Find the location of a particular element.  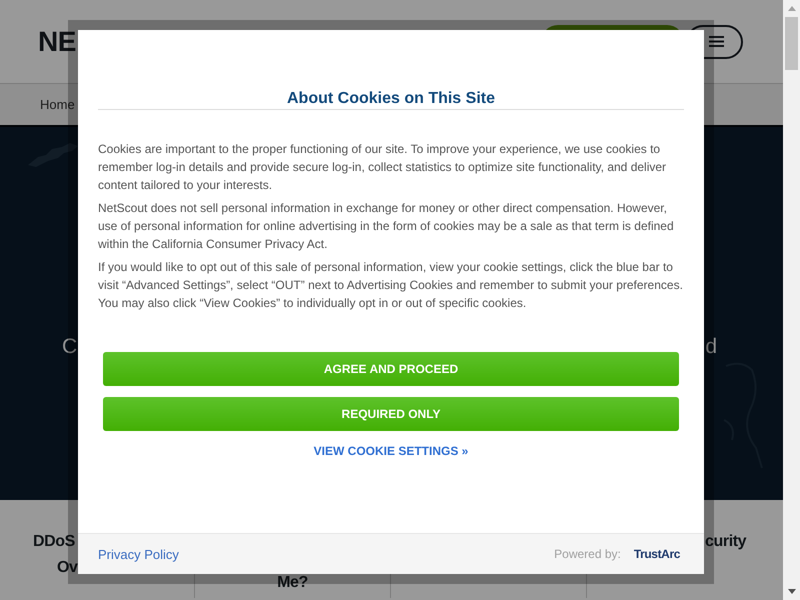

cookie-settings-link: VIEW COOKIE SETTINGS » is located at coordinates (391, 451).